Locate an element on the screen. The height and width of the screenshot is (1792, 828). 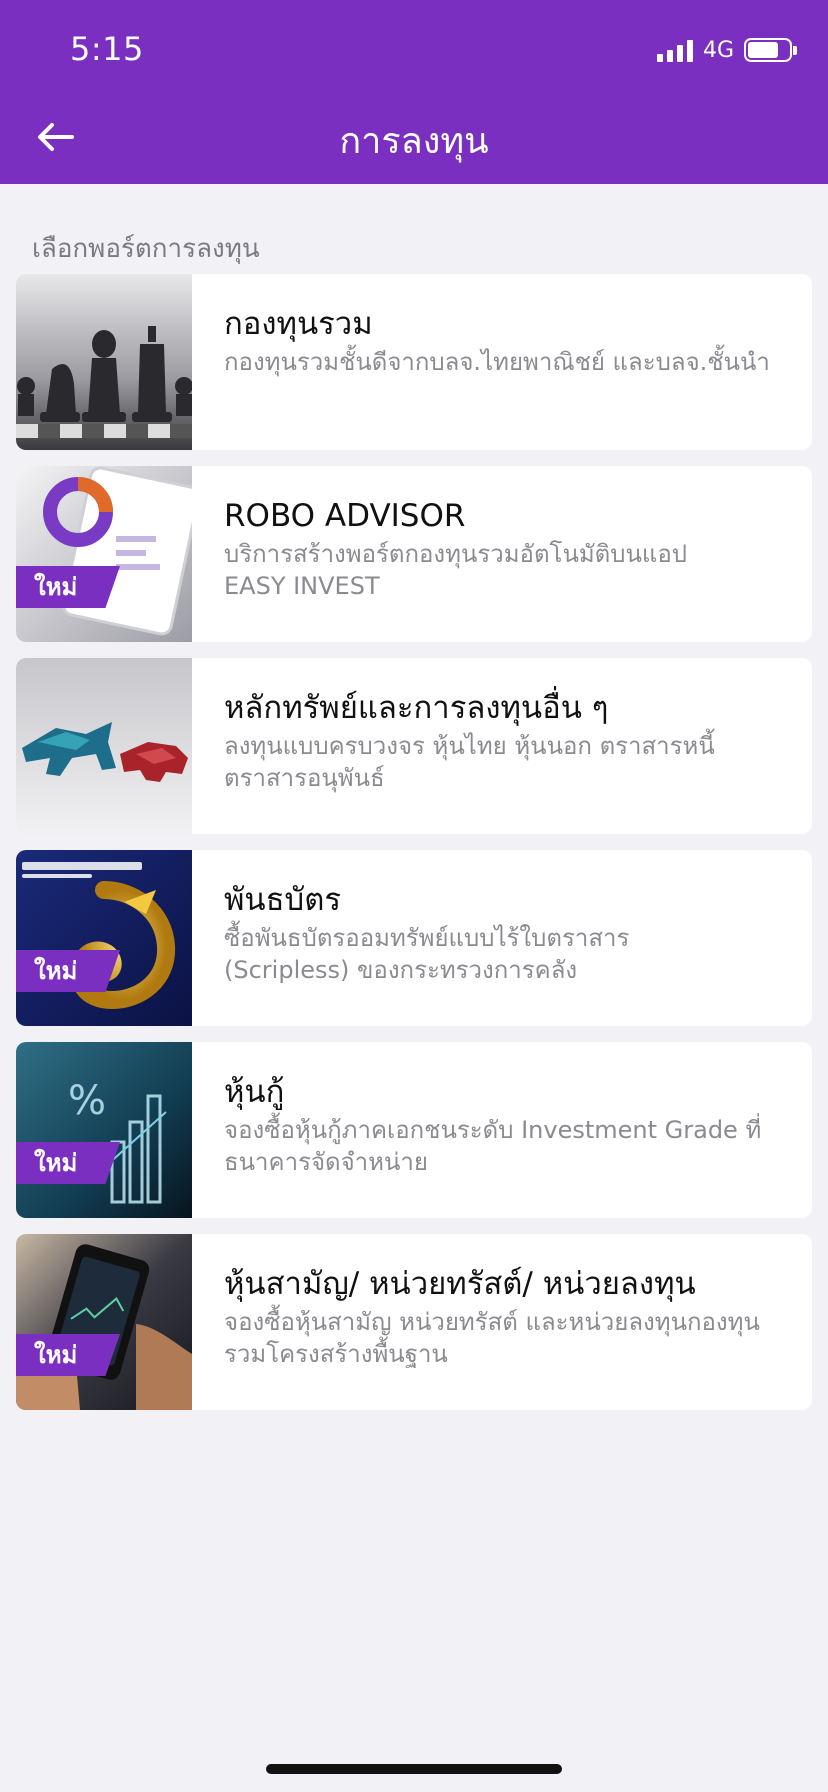
menu-item-title: กองทุนรวม is located at coordinates (298, 324).